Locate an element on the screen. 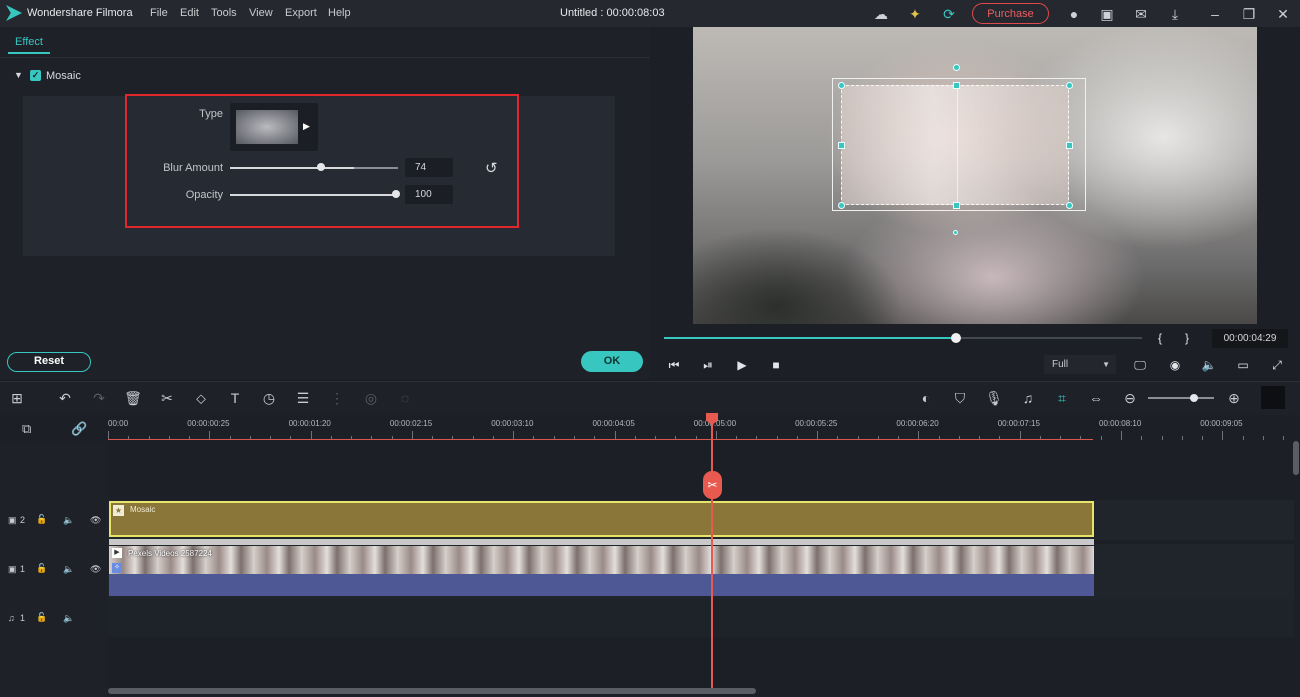 Image resolution: width=1300 pixels, height=697 pixels. cloud-icon: ☁ is located at coordinates (881, 14).